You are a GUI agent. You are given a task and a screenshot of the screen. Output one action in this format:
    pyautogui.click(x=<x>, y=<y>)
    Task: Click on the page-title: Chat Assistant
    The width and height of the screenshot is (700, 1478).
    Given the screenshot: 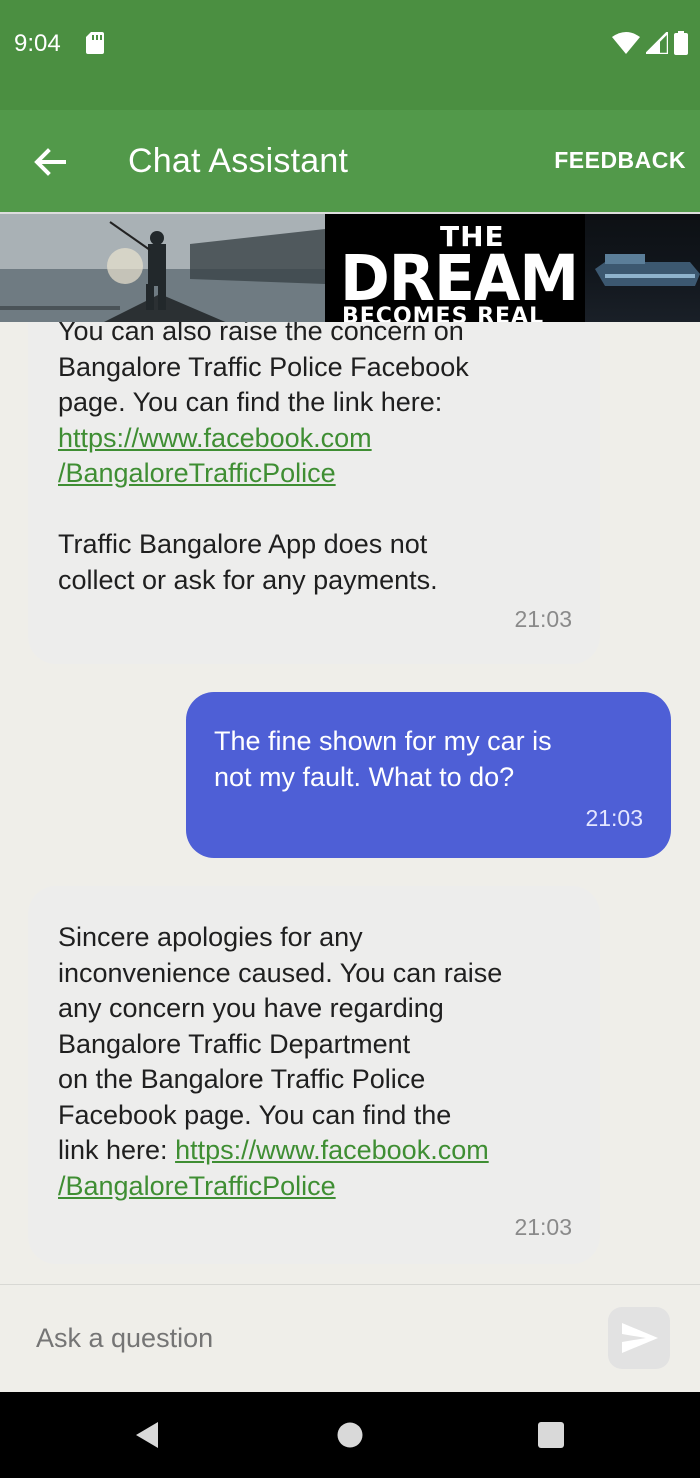 What is the action you would take?
    pyautogui.click(x=238, y=161)
    